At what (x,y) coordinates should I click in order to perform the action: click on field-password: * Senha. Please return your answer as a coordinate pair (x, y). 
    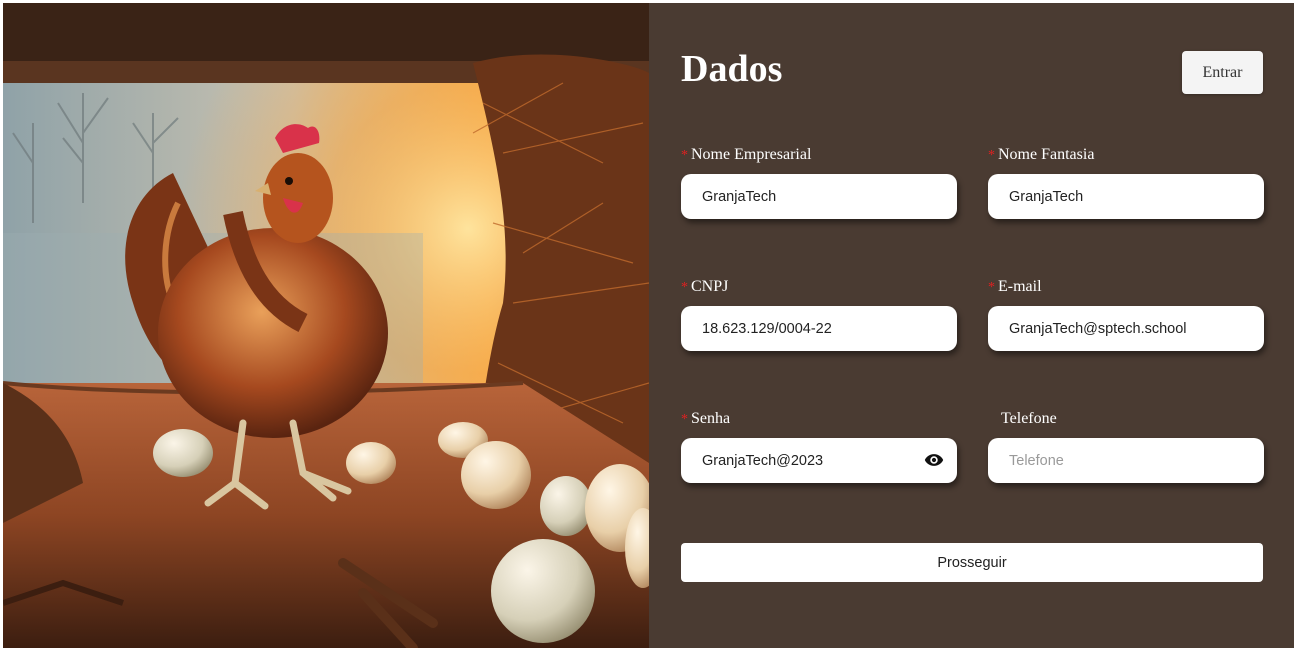
    Looking at the image, I should click on (819, 446).